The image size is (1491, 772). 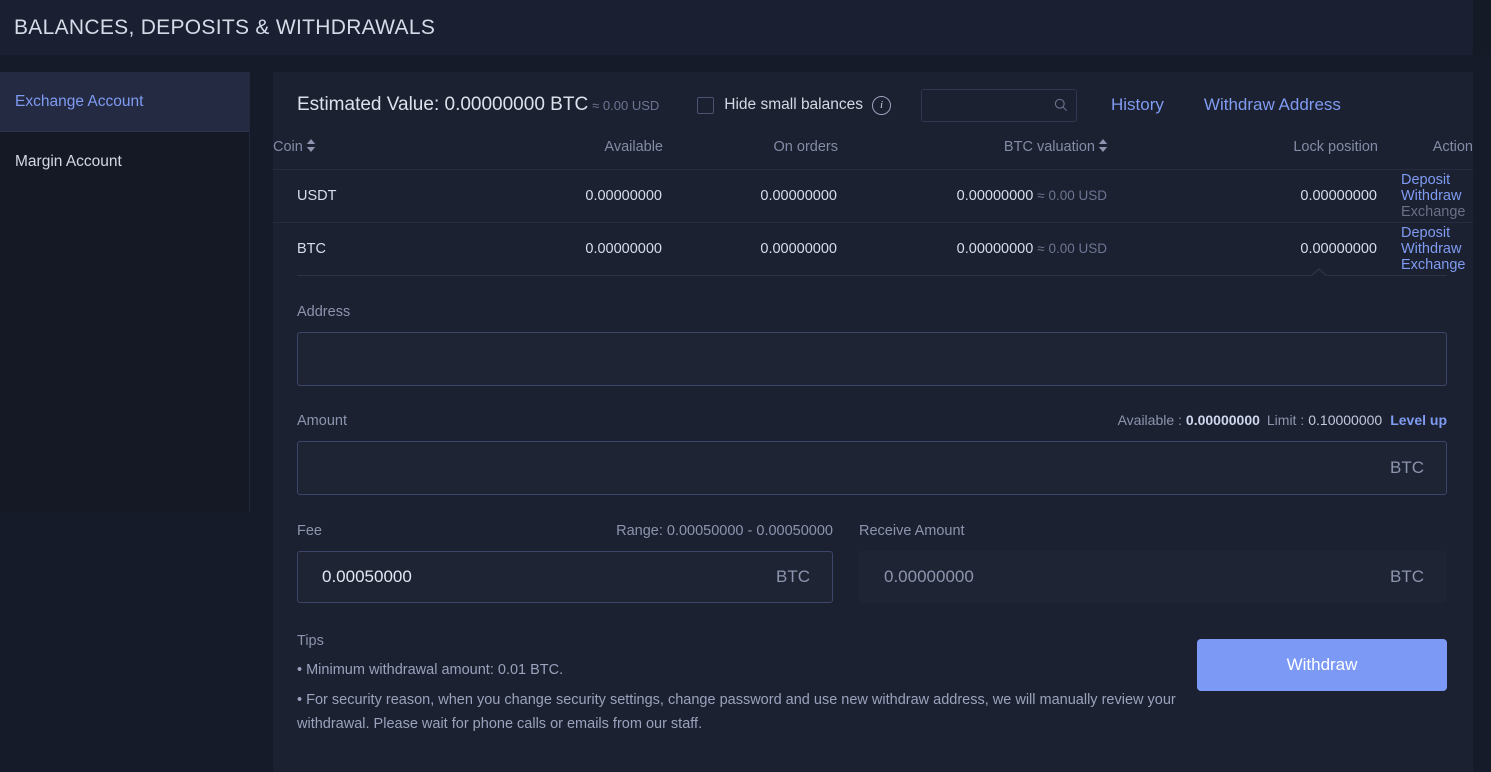 I want to click on page-title: BALANCES, DEPOSITS & WITHDRAWALS, so click(x=225, y=27).